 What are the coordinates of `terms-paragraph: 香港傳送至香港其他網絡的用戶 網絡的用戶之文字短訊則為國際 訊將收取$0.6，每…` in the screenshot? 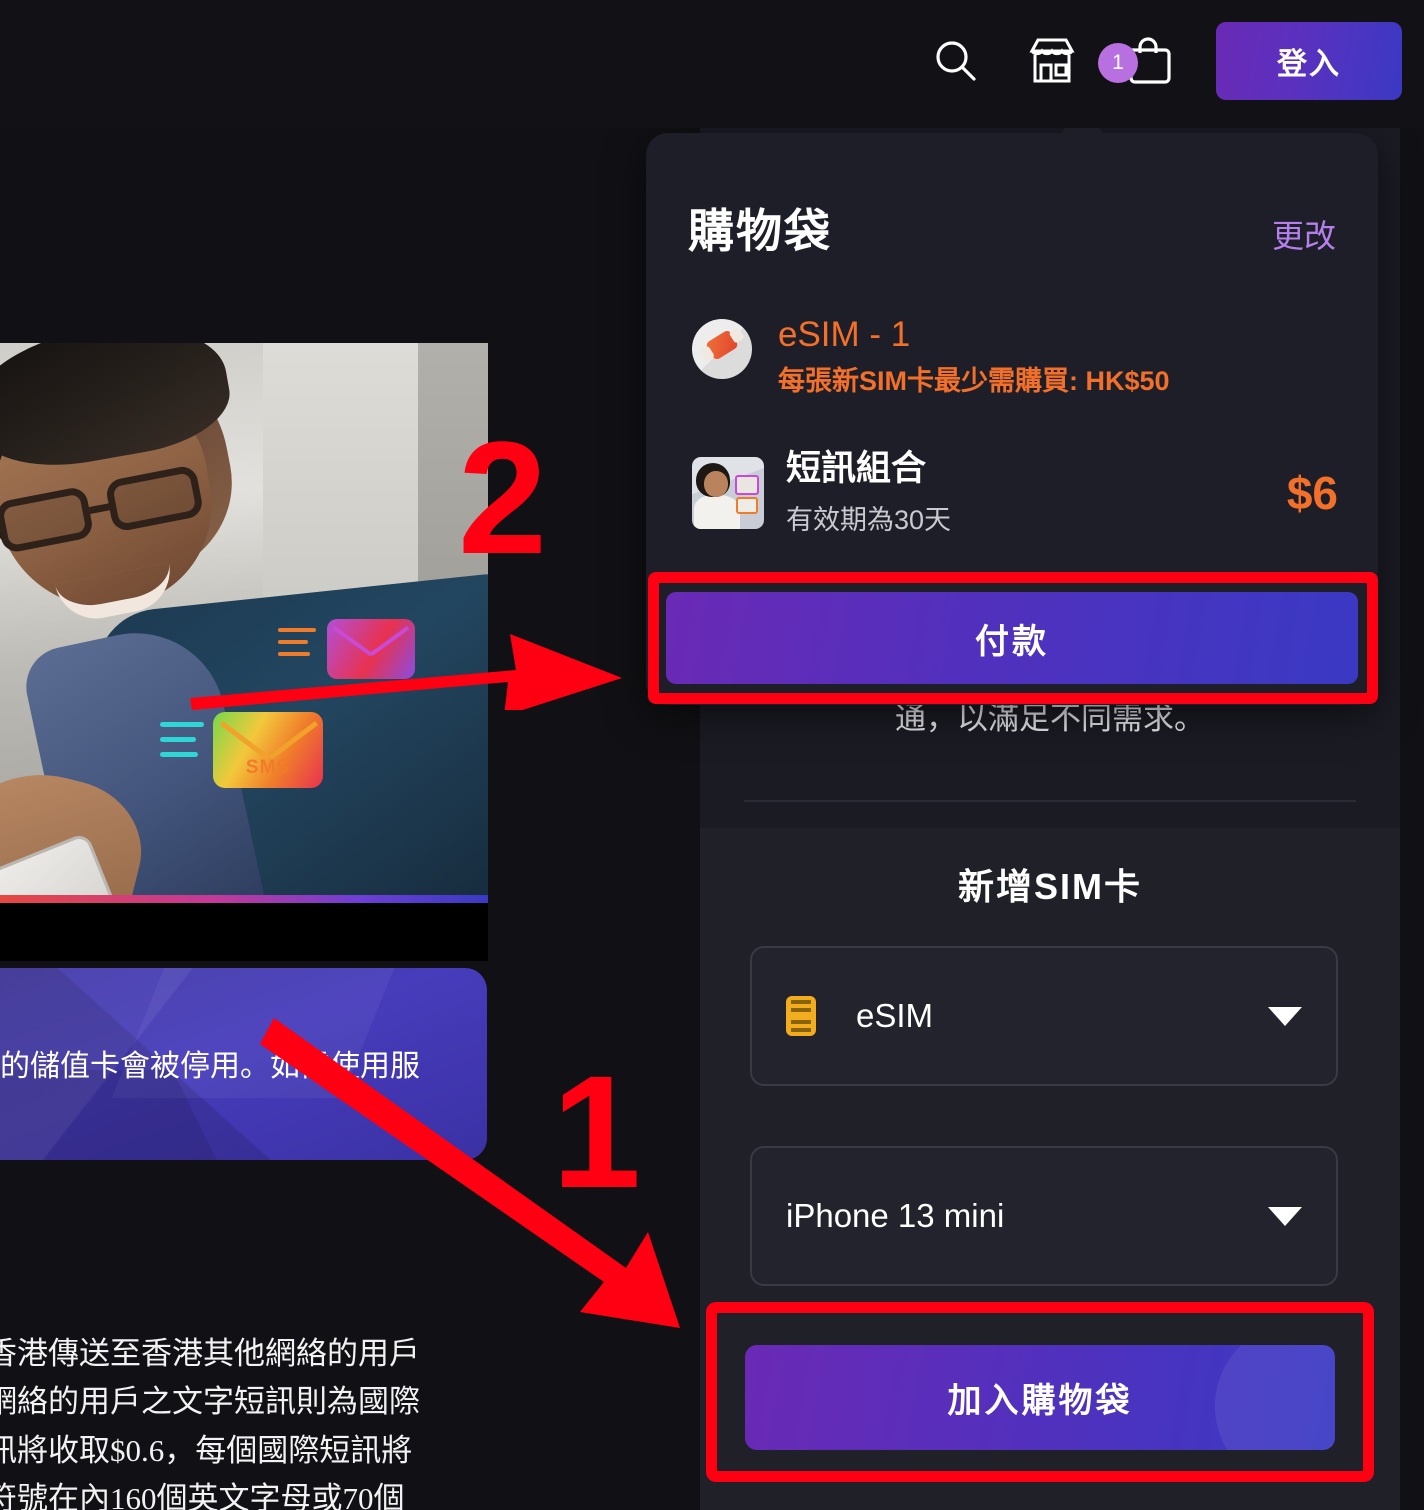 It's located at (210, 1423).